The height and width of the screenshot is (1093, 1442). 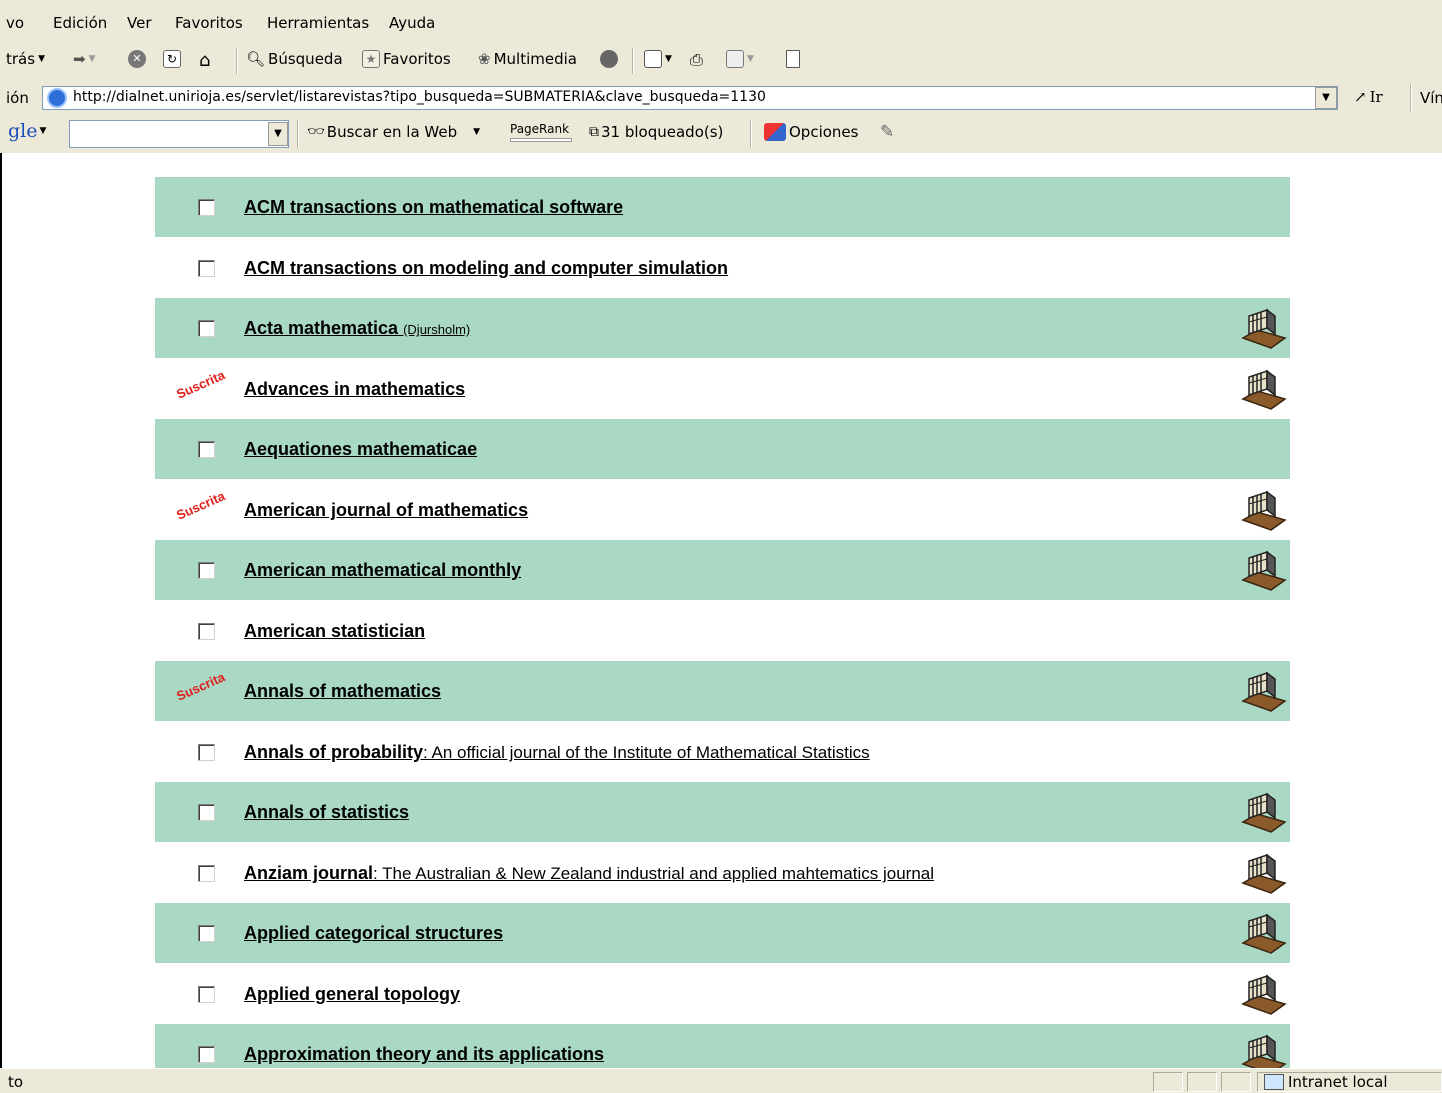 I want to click on journal-title-link: Advances in mathematics, so click(x=354, y=389).